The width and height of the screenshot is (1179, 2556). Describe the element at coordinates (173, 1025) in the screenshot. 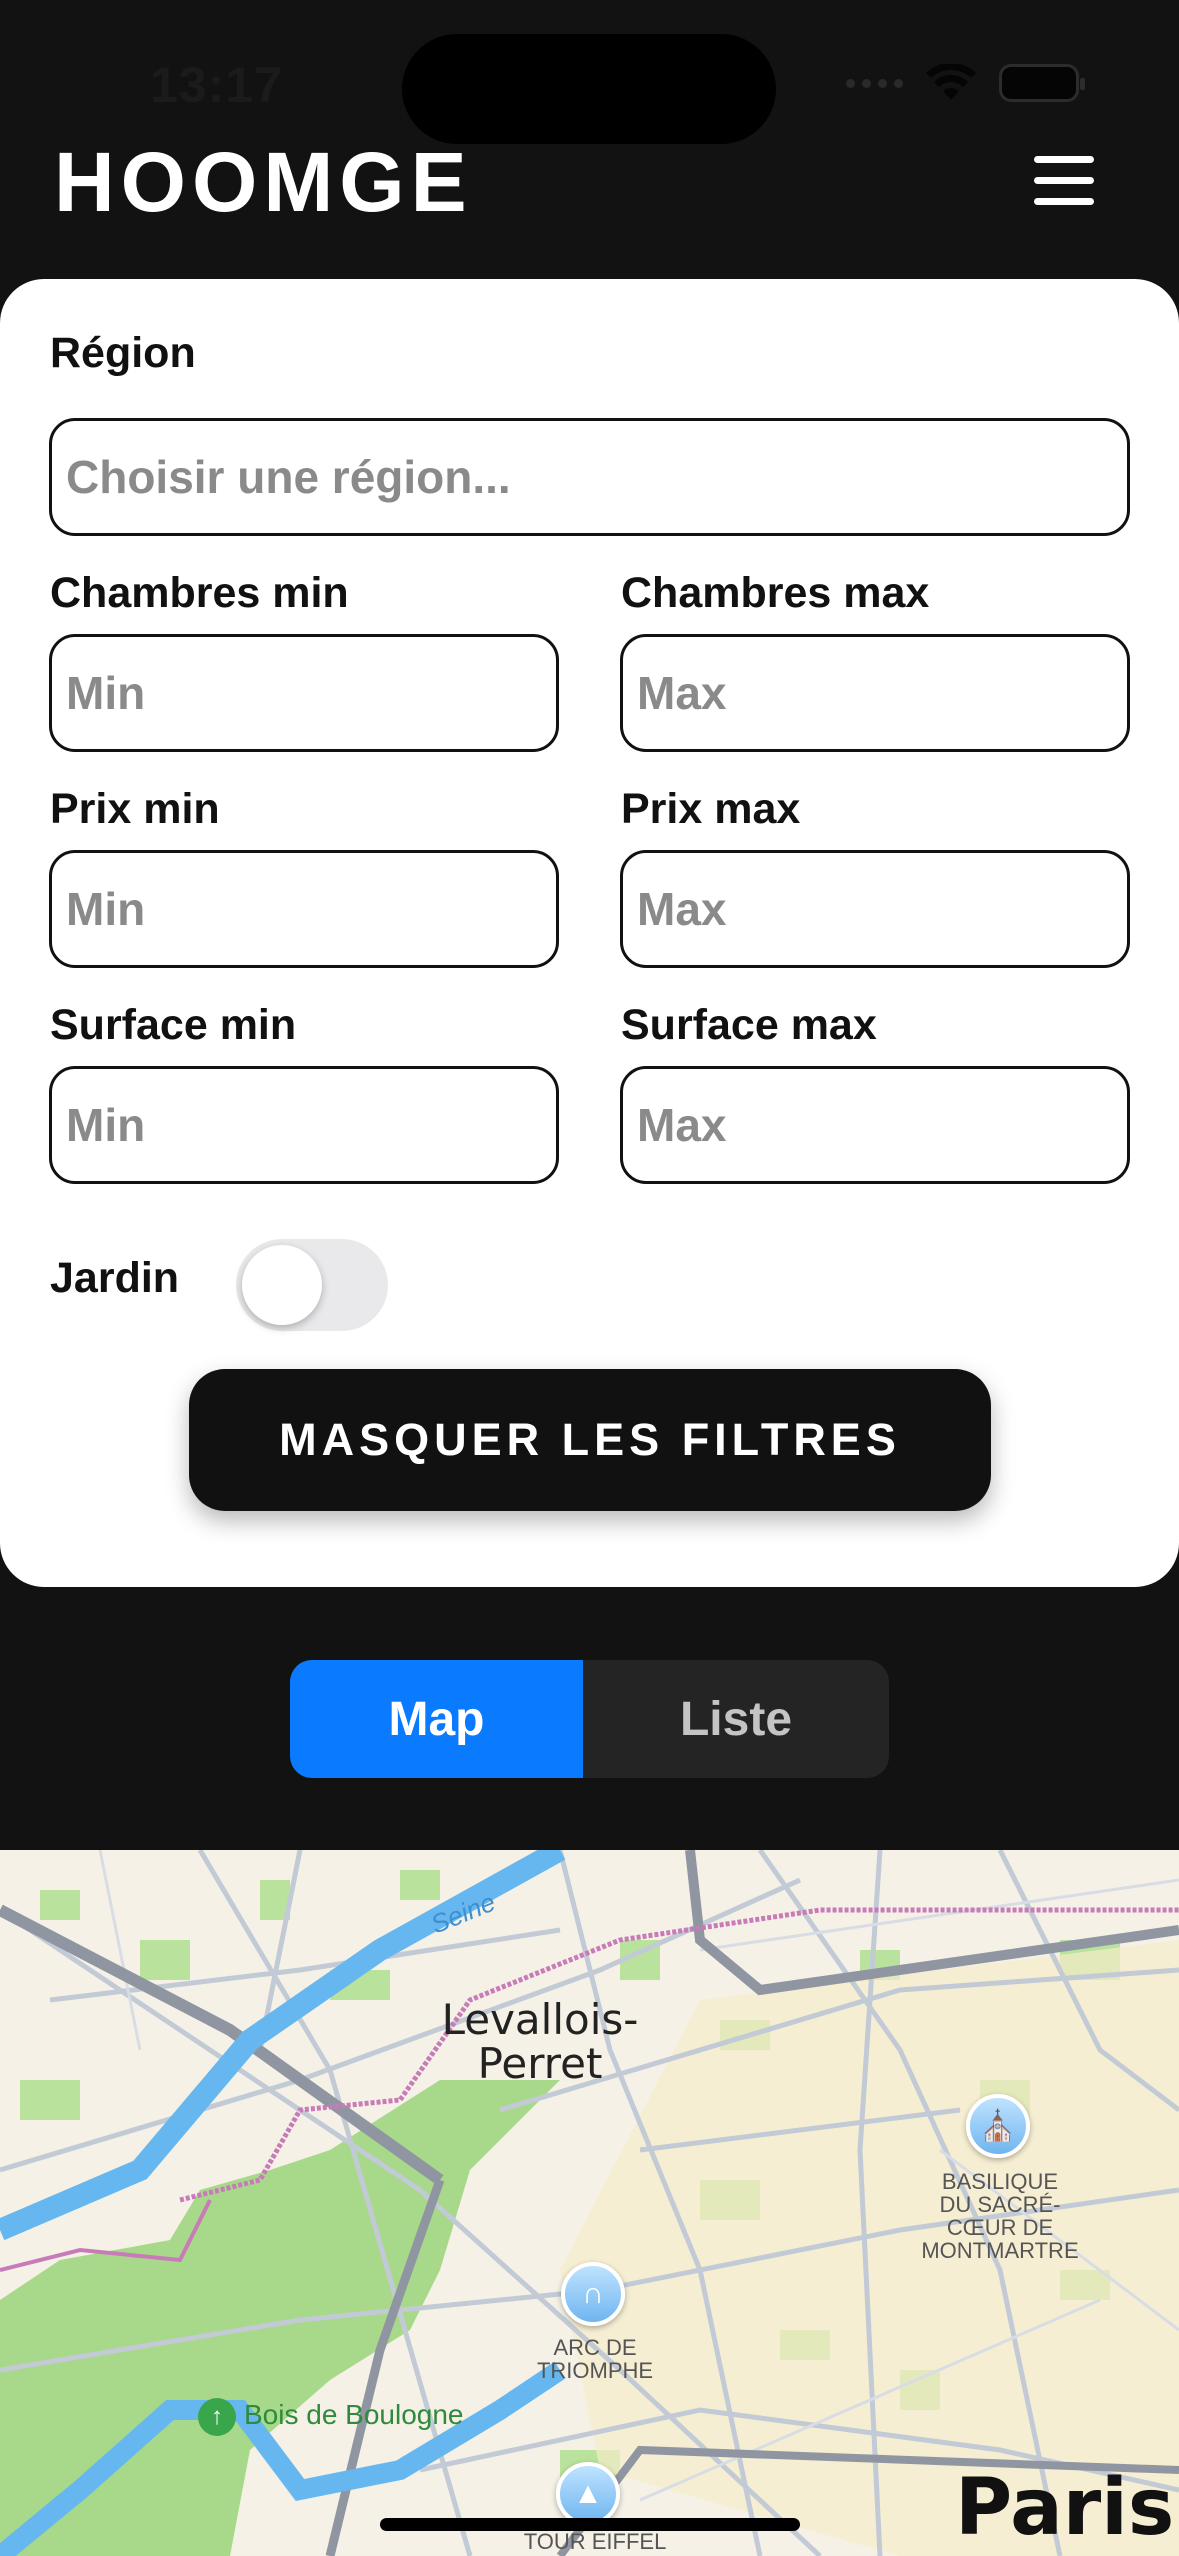

I see `surface-min-label: Surface min` at that location.